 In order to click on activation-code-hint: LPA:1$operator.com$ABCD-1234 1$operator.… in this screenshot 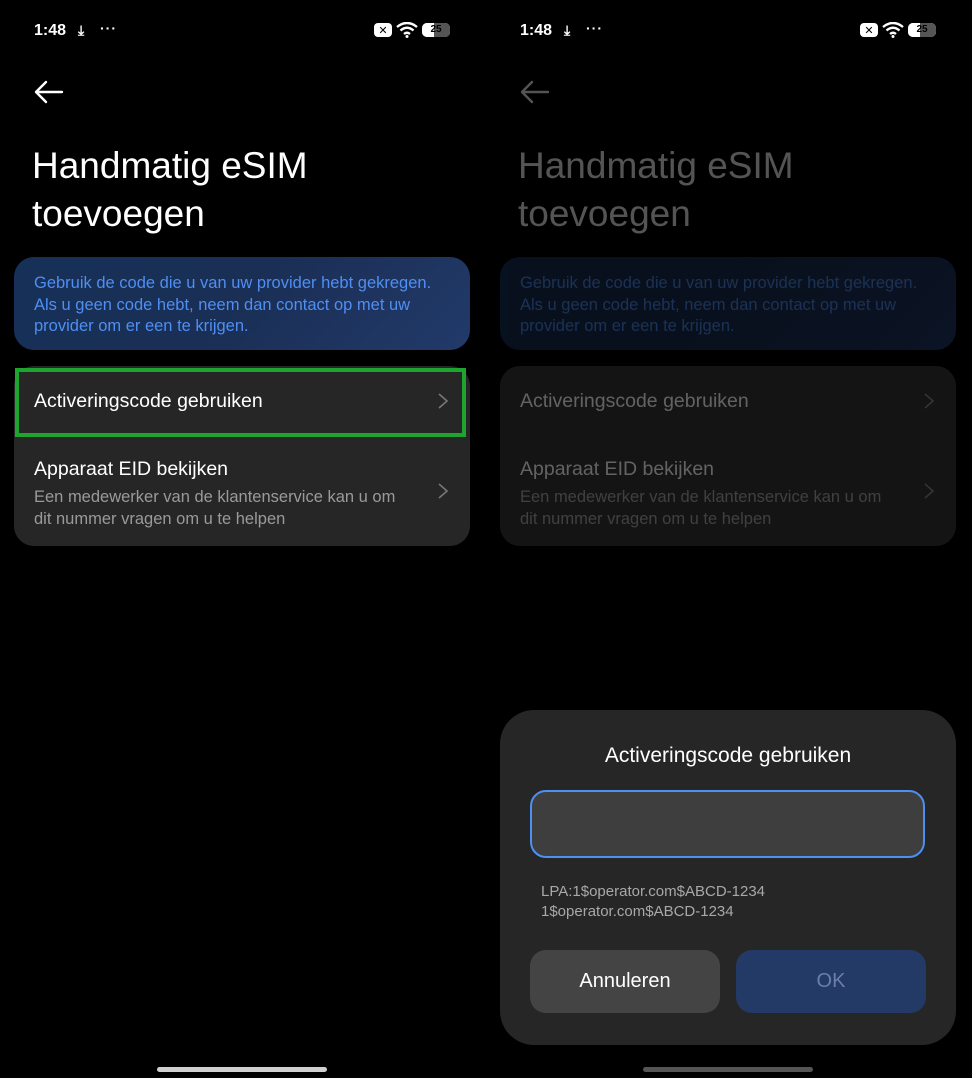, I will do `click(653, 902)`.